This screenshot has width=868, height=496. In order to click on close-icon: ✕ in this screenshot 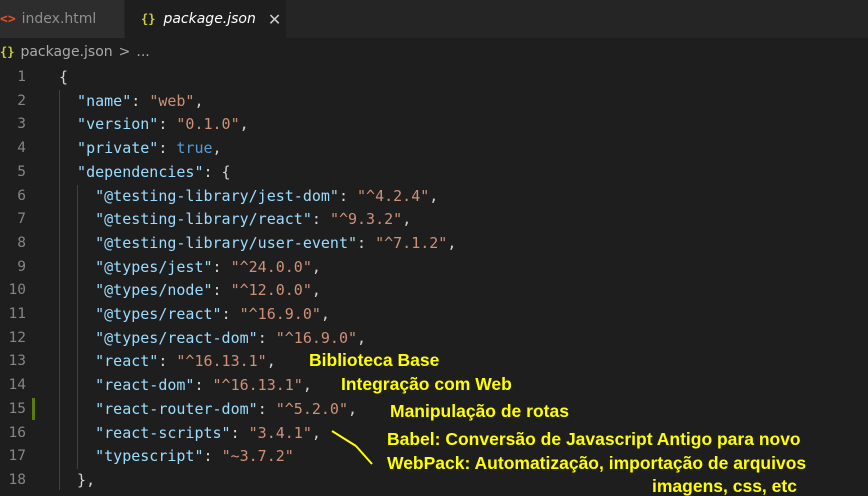, I will do `click(274, 19)`.